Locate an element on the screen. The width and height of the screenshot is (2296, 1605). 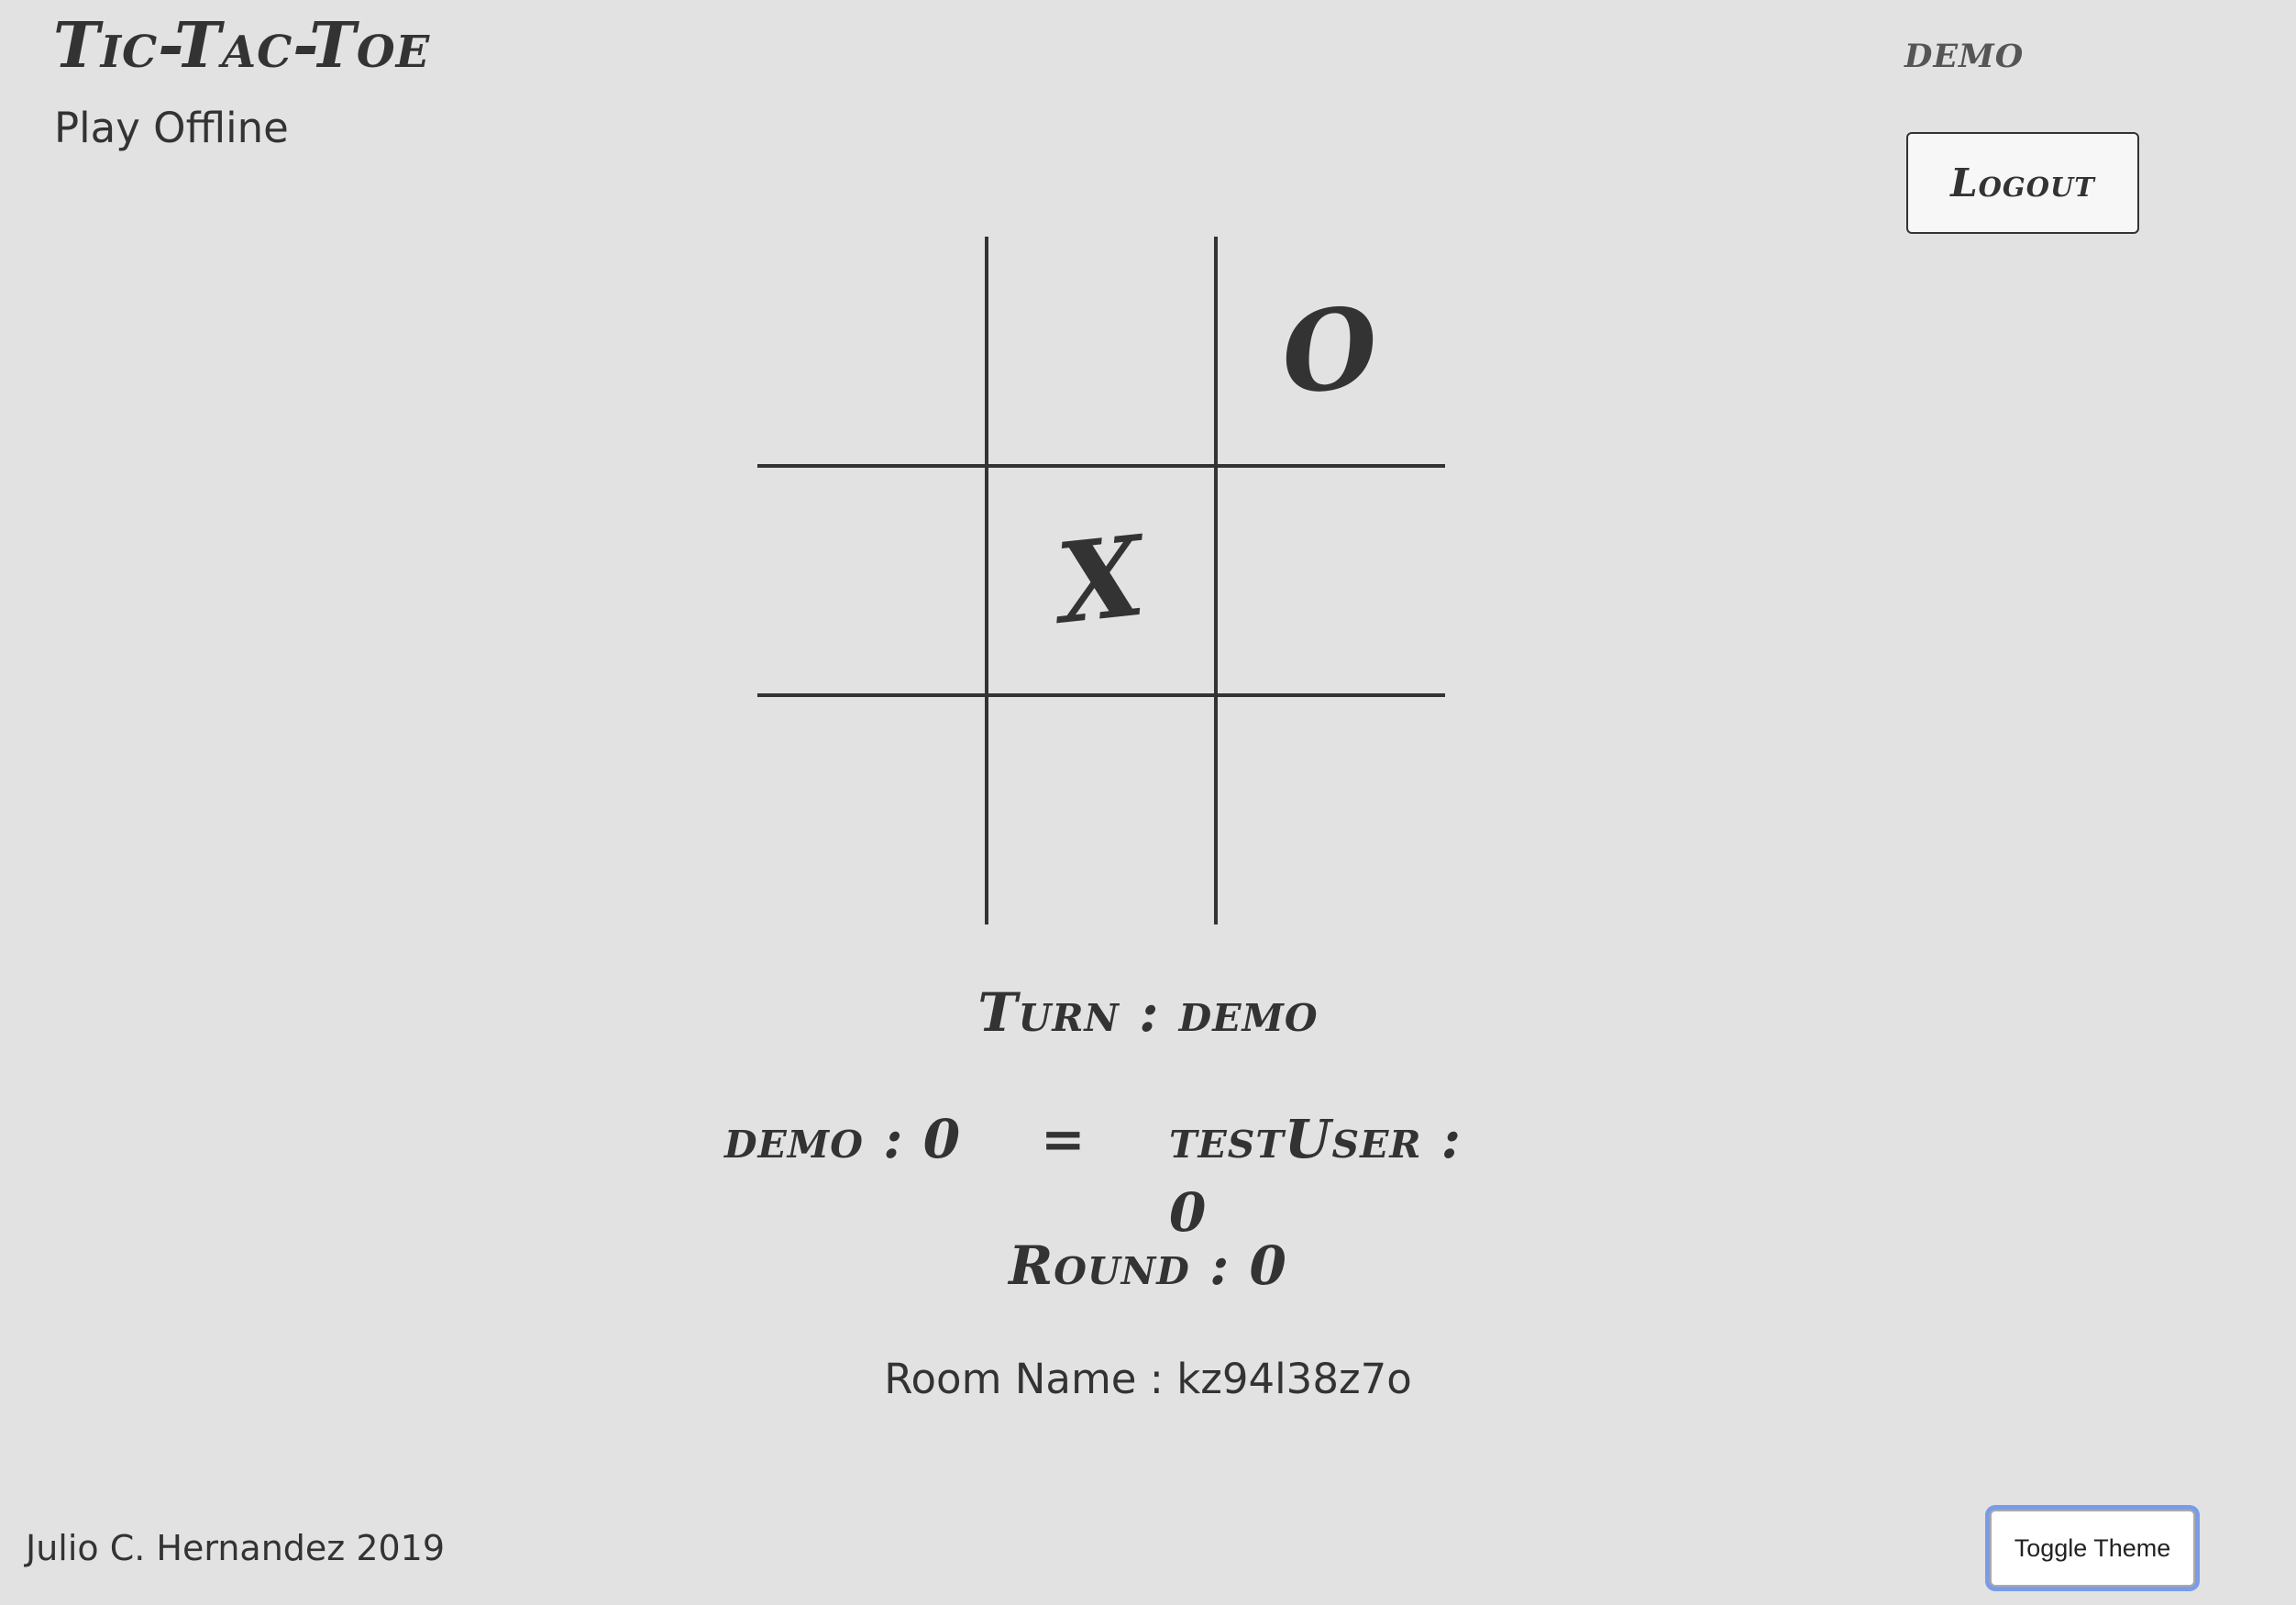
cell-mark: O is located at coordinates (1330, 351).